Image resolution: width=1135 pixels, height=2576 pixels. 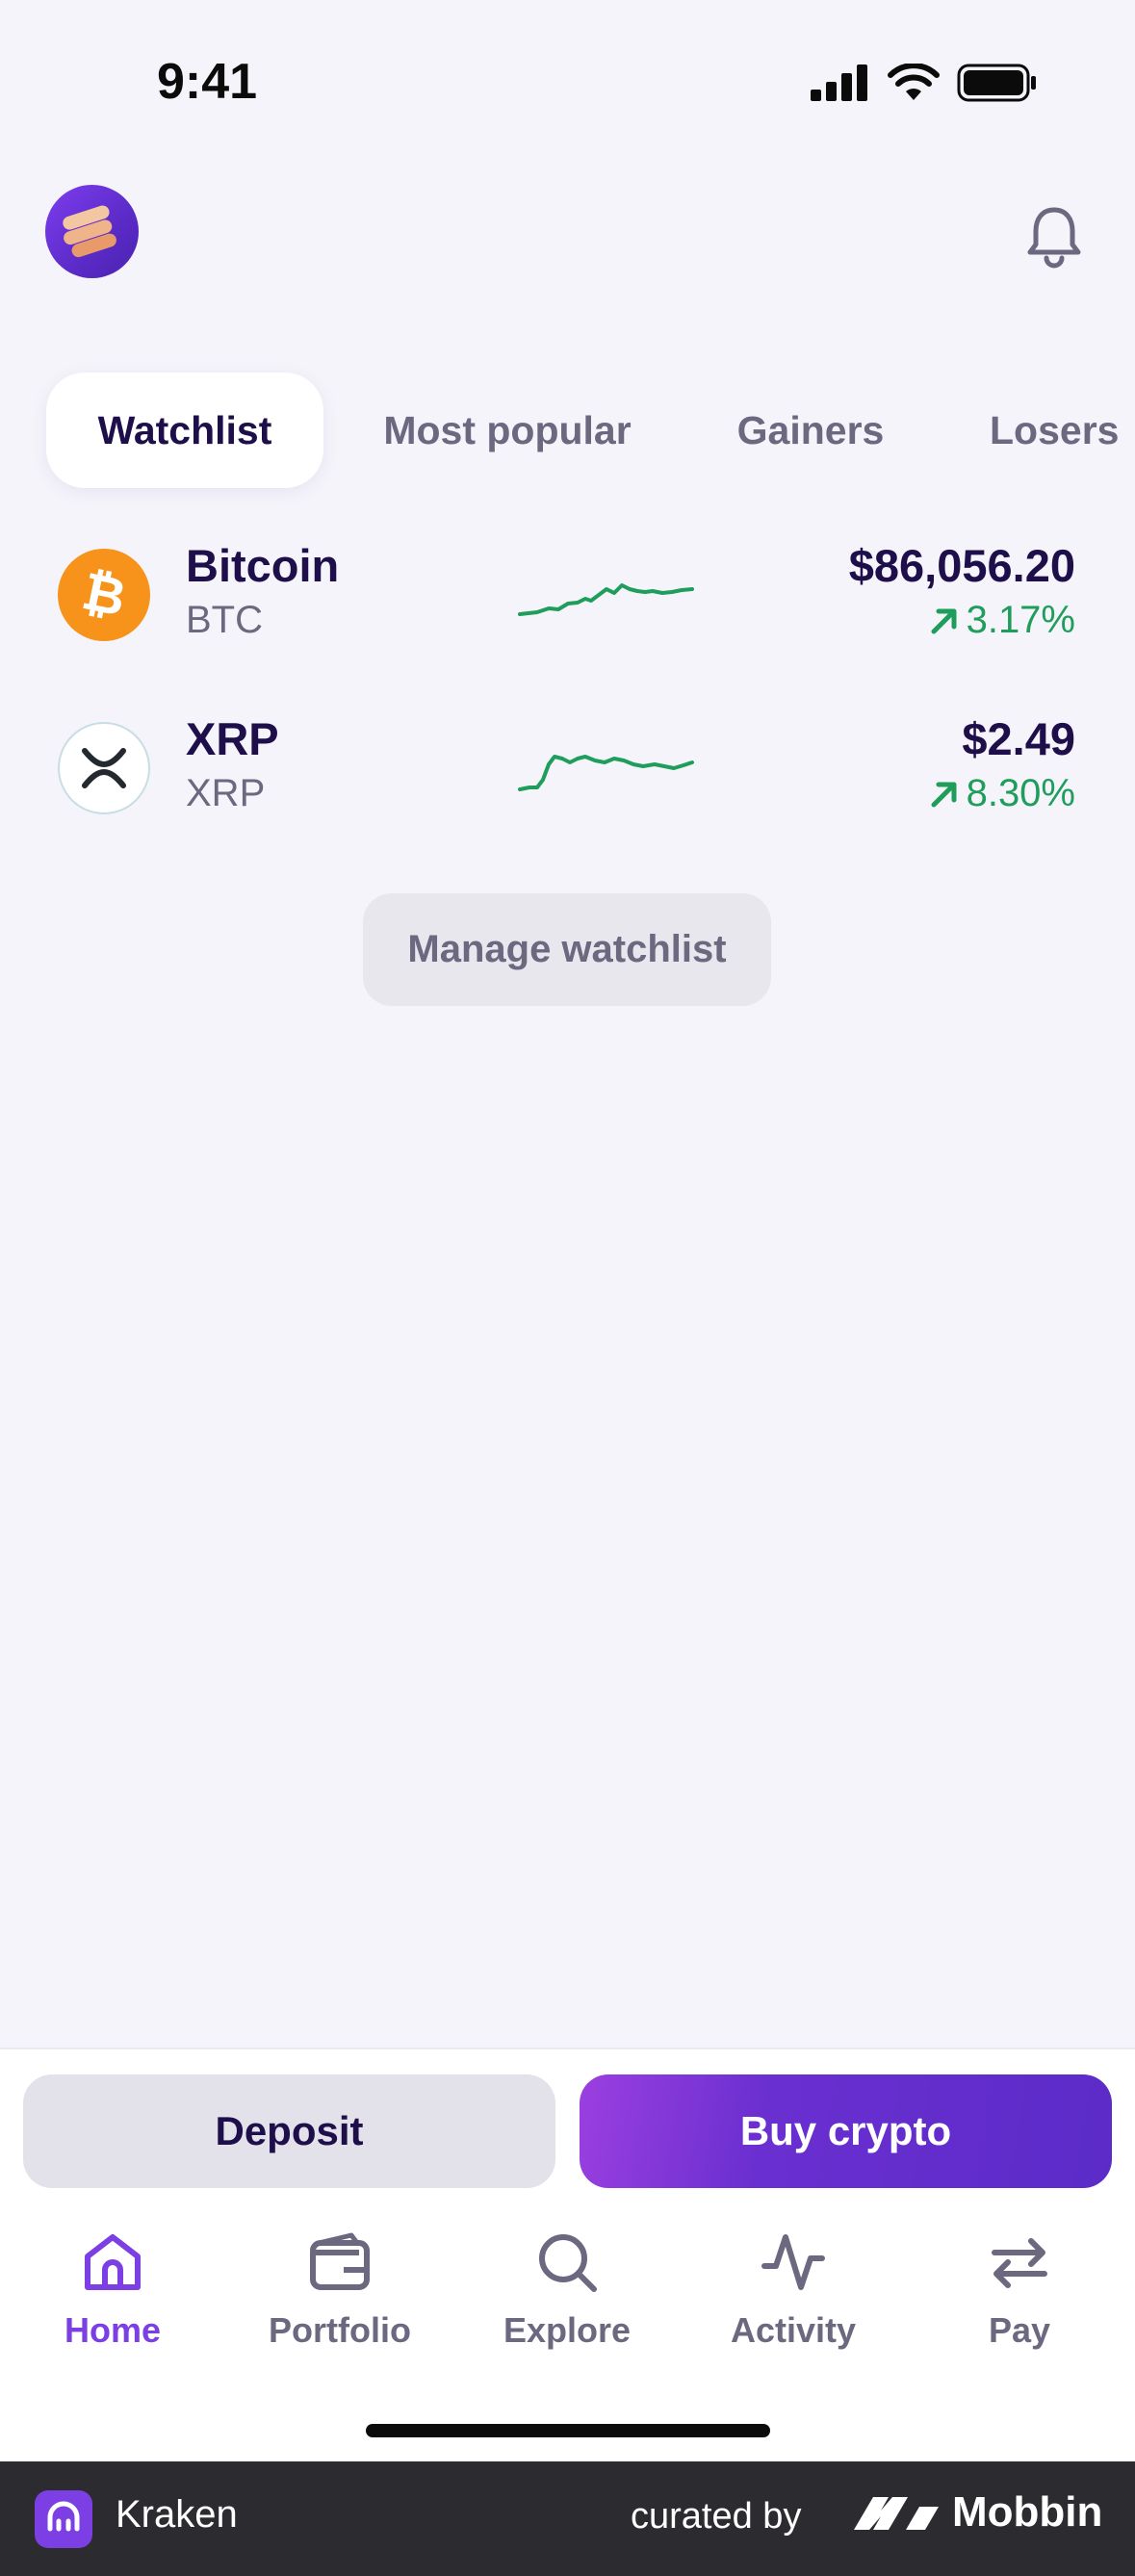 What do you see at coordinates (810, 430) in the screenshot?
I see `tab-gainers: Gainers` at bounding box center [810, 430].